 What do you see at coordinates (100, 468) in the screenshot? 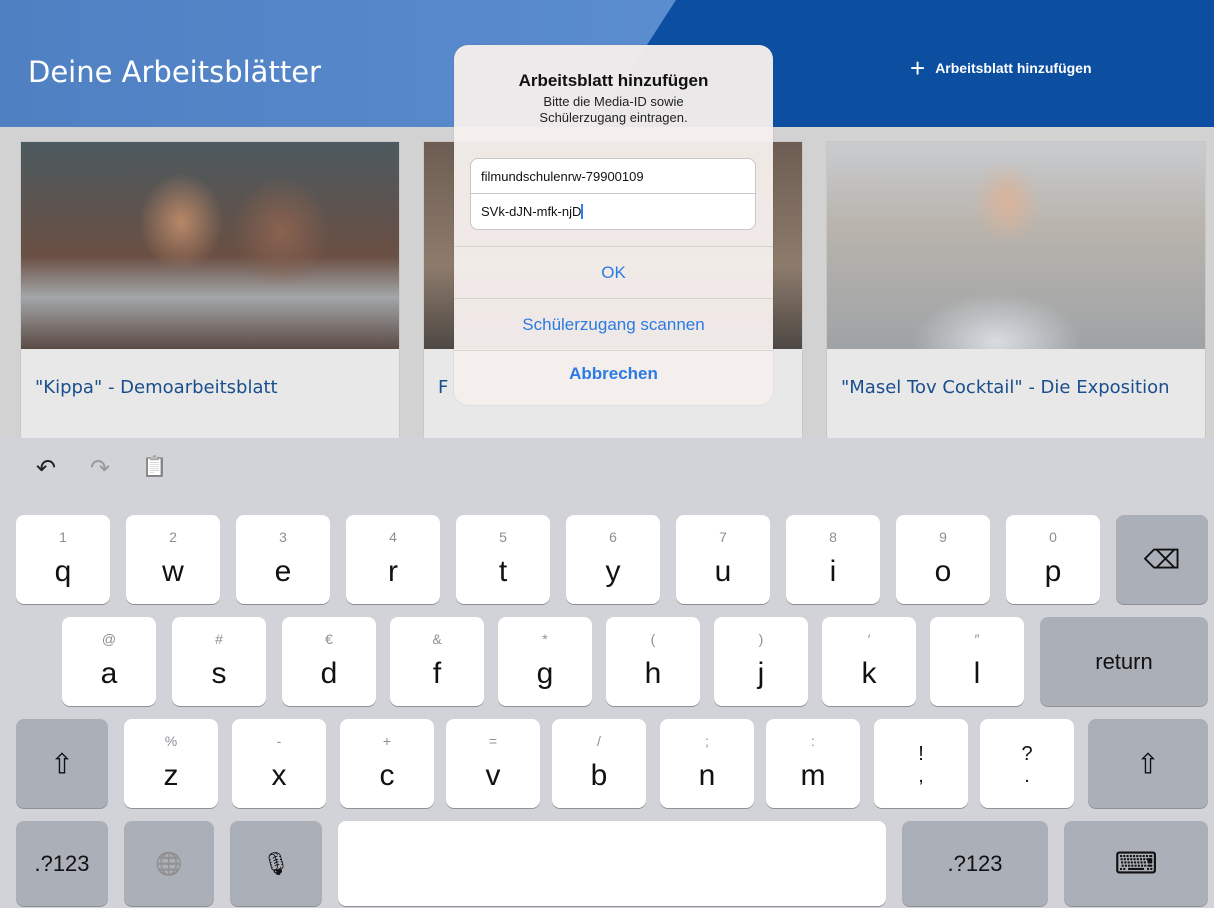
I see `redo-icon: ↷` at bounding box center [100, 468].